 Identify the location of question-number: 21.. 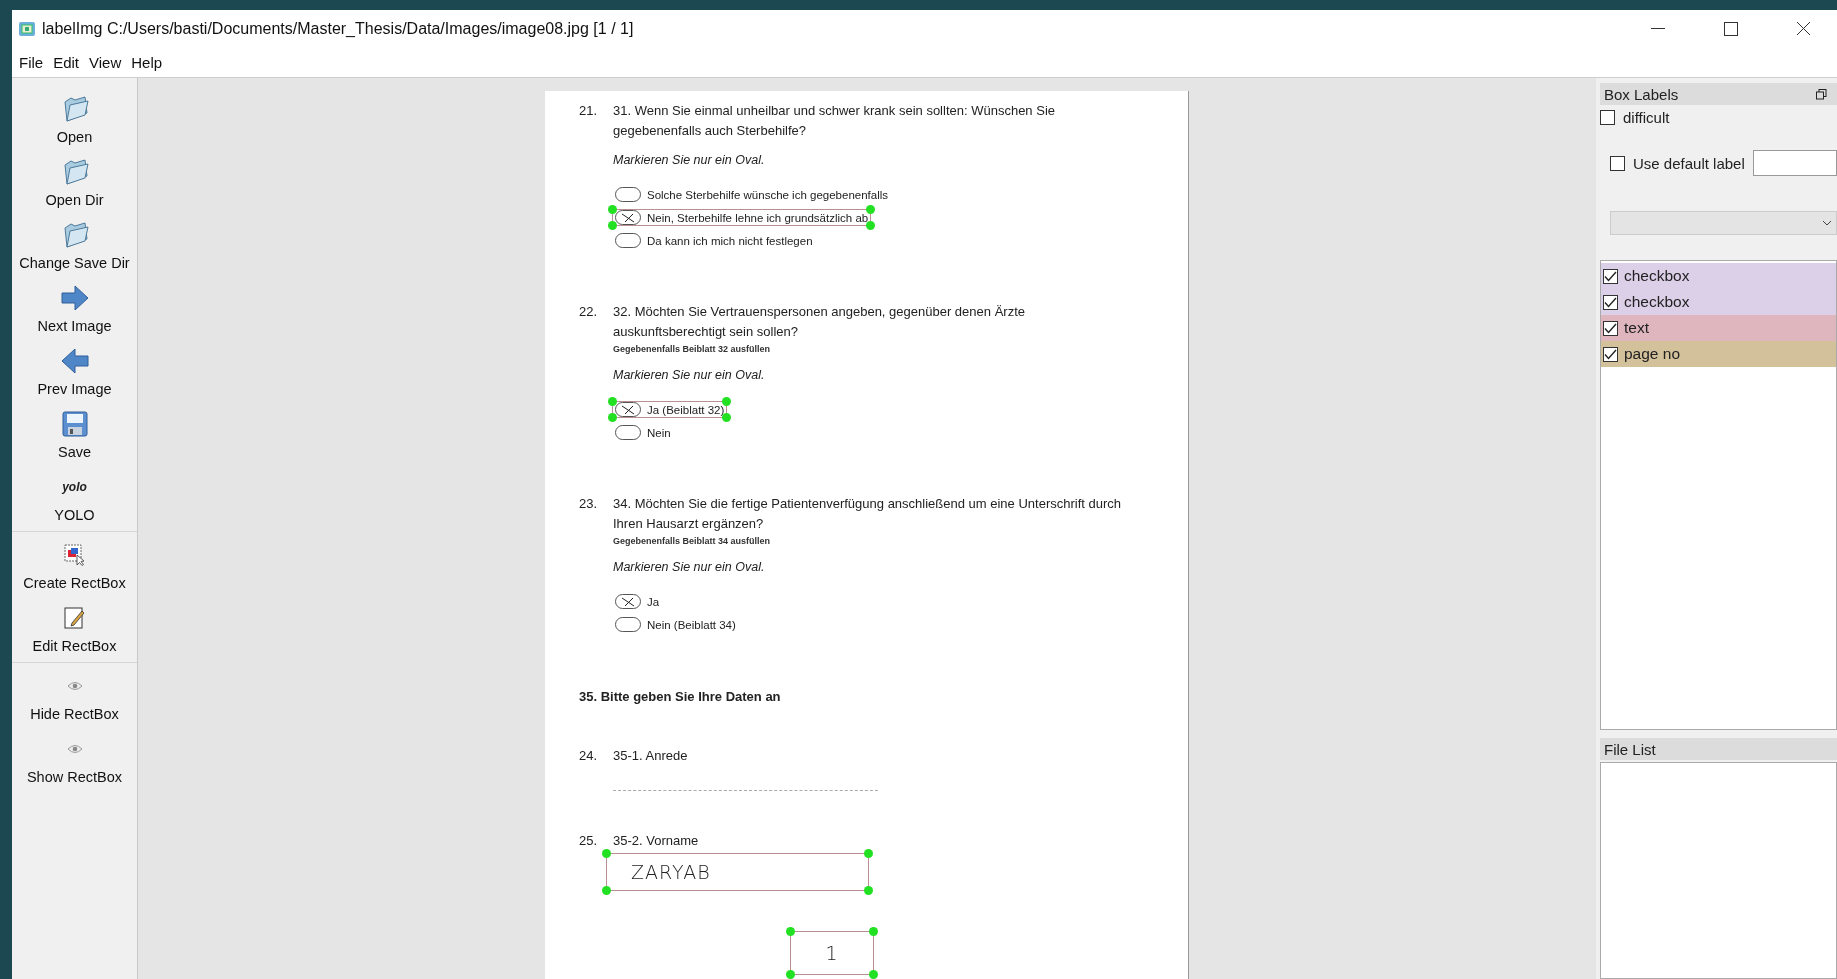
(589, 111).